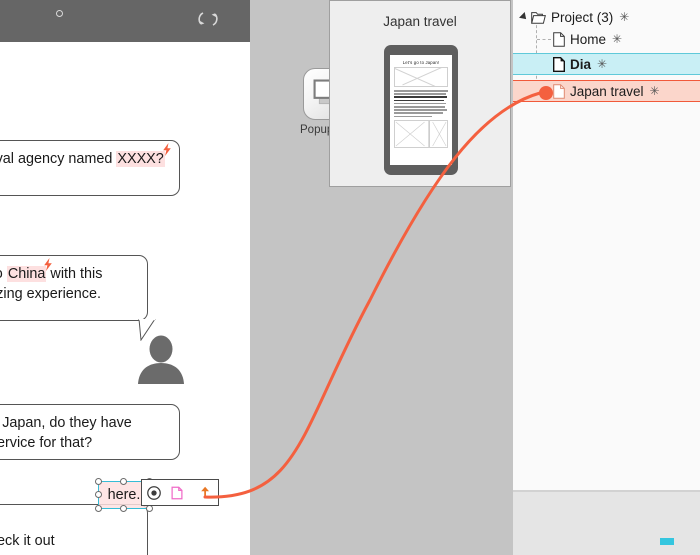  I want to click on phone-screen: Let's go to Japan!, so click(421, 110).